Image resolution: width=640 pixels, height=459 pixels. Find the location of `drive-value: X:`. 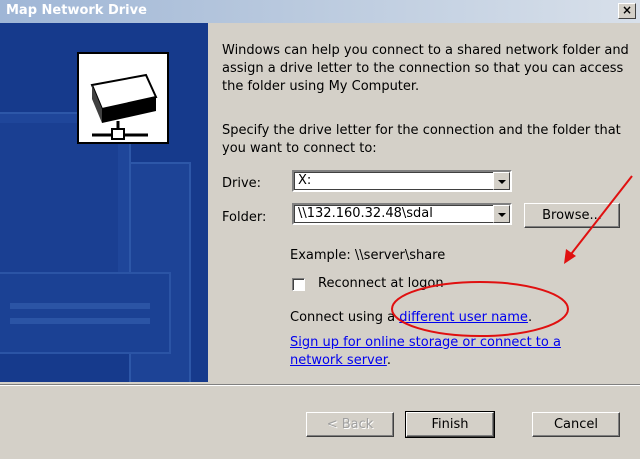

drive-value: X: is located at coordinates (305, 180).